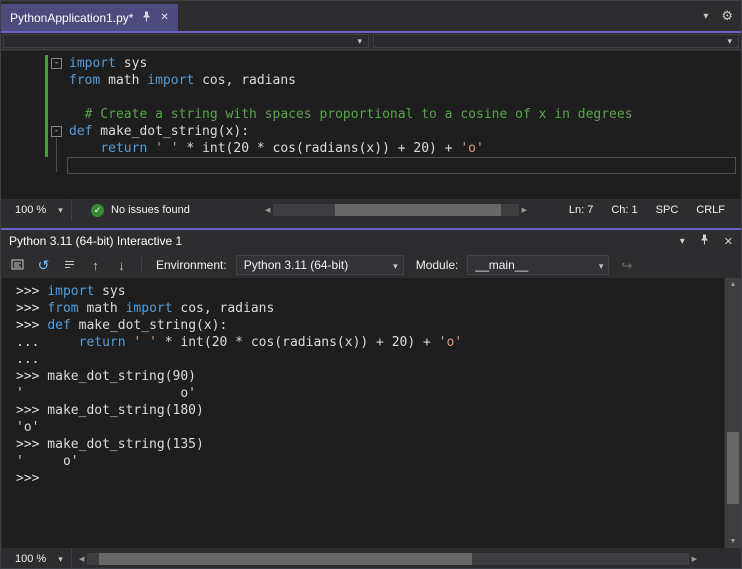 This screenshot has width=742, height=569. What do you see at coordinates (363, 376) in the screenshot?
I see `repl-line: >>> make_dot_string(90)` at bounding box center [363, 376].